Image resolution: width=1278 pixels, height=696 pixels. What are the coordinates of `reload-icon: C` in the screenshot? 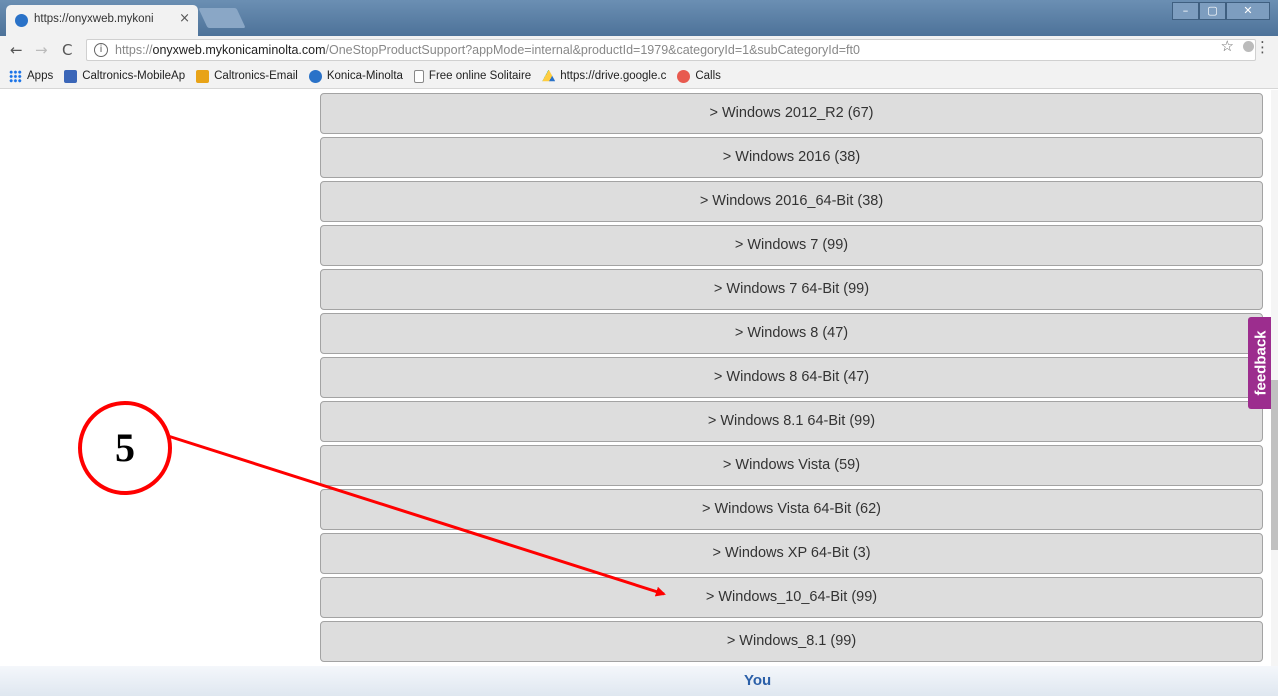 It's located at (67, 50).